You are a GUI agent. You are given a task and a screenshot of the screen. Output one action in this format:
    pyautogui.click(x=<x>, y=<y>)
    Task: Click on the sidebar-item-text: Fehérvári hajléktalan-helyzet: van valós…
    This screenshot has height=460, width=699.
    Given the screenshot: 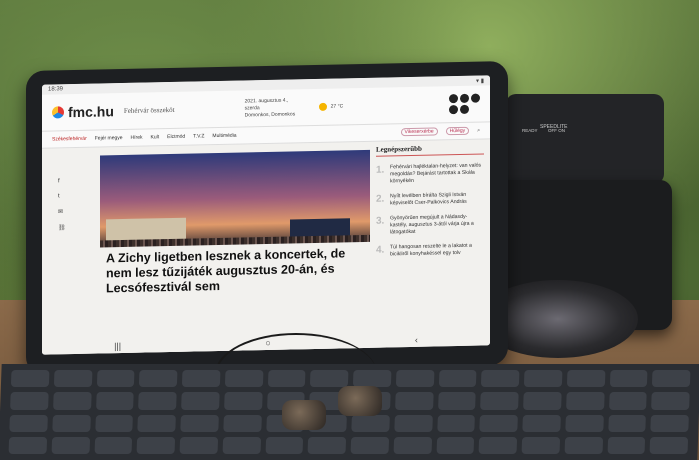 What is the action you would take?
    pyautogui.click(x=437, y=173)
    